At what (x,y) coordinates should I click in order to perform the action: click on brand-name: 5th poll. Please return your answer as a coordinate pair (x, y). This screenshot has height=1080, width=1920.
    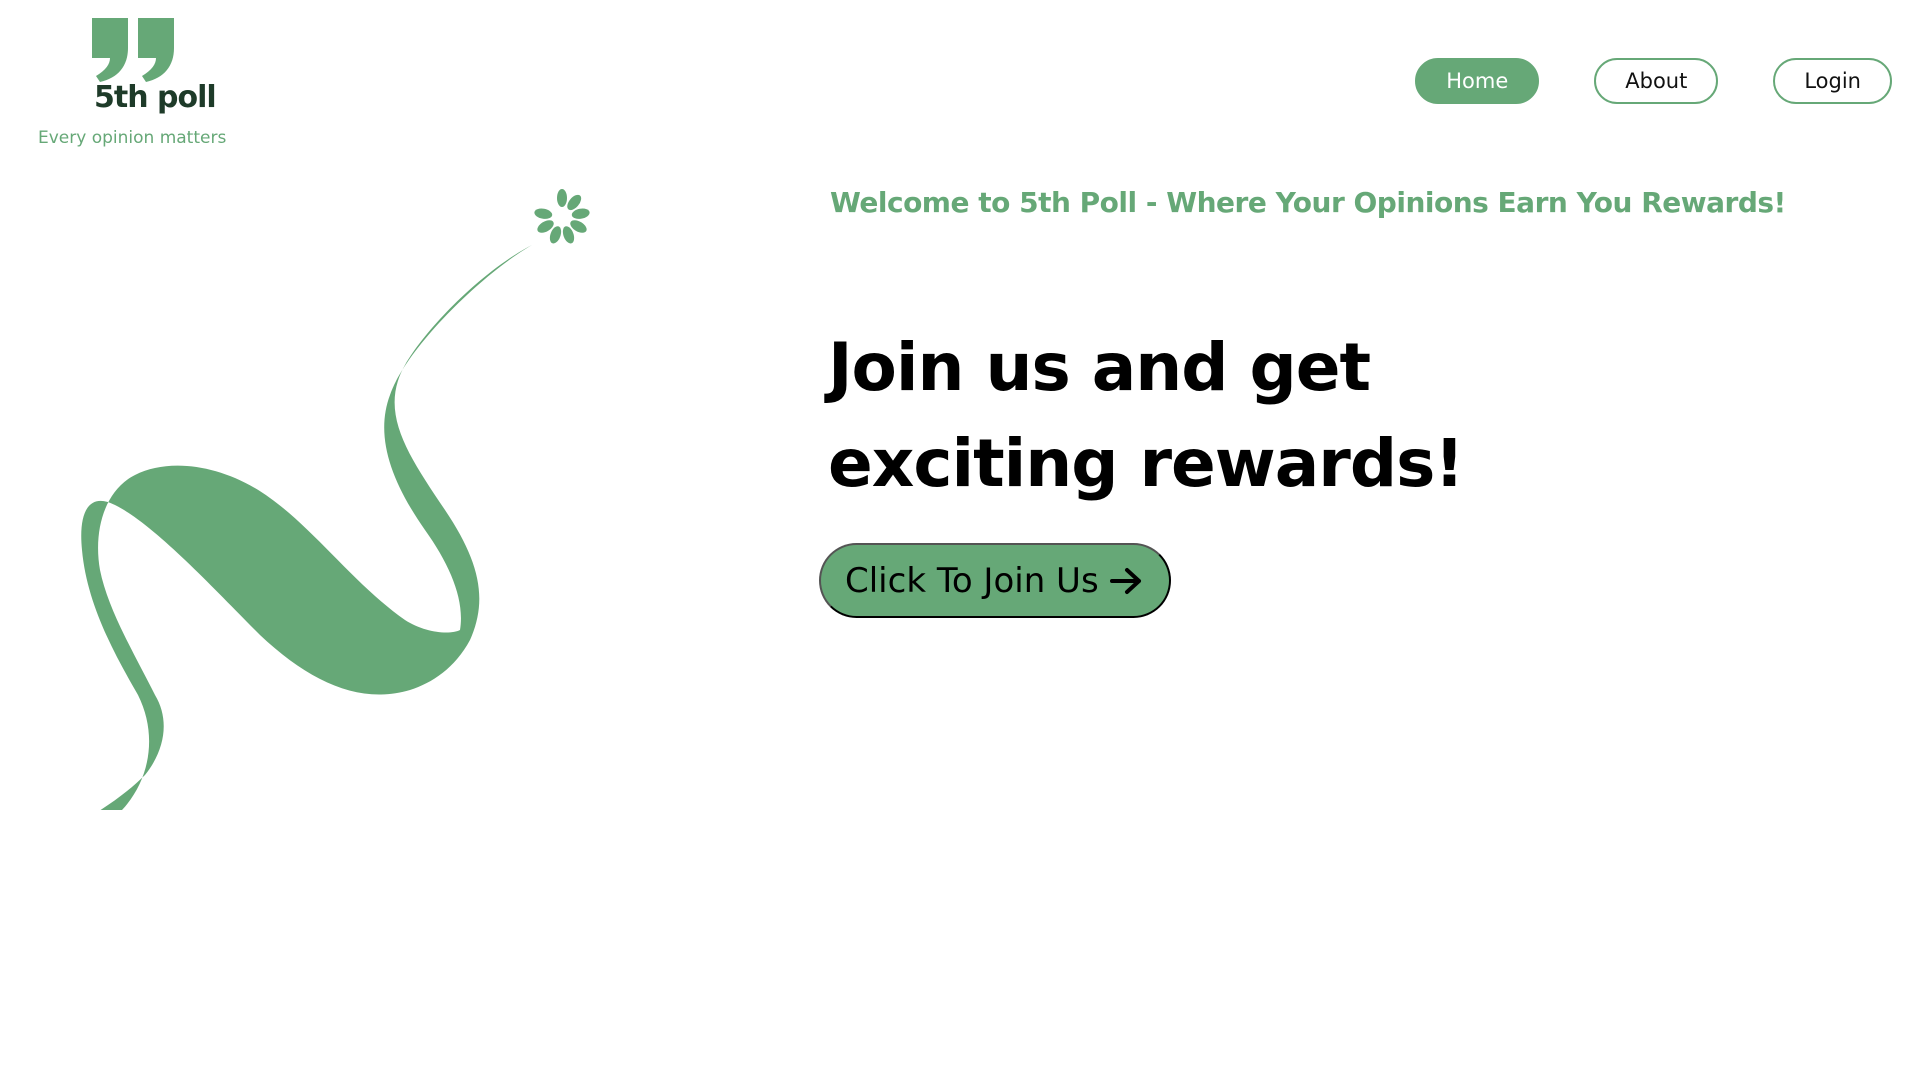
    Looking at the image, I should click on (155, 97).